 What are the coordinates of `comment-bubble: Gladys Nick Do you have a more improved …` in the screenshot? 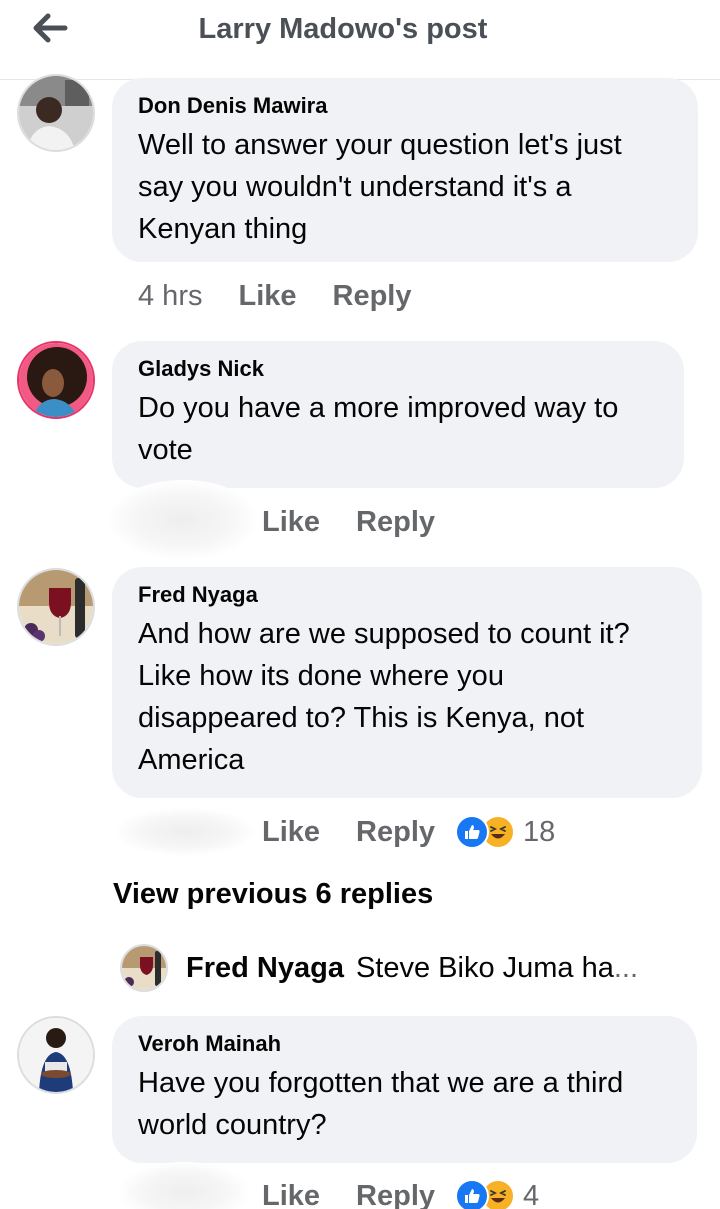 It's located at (398, 414).